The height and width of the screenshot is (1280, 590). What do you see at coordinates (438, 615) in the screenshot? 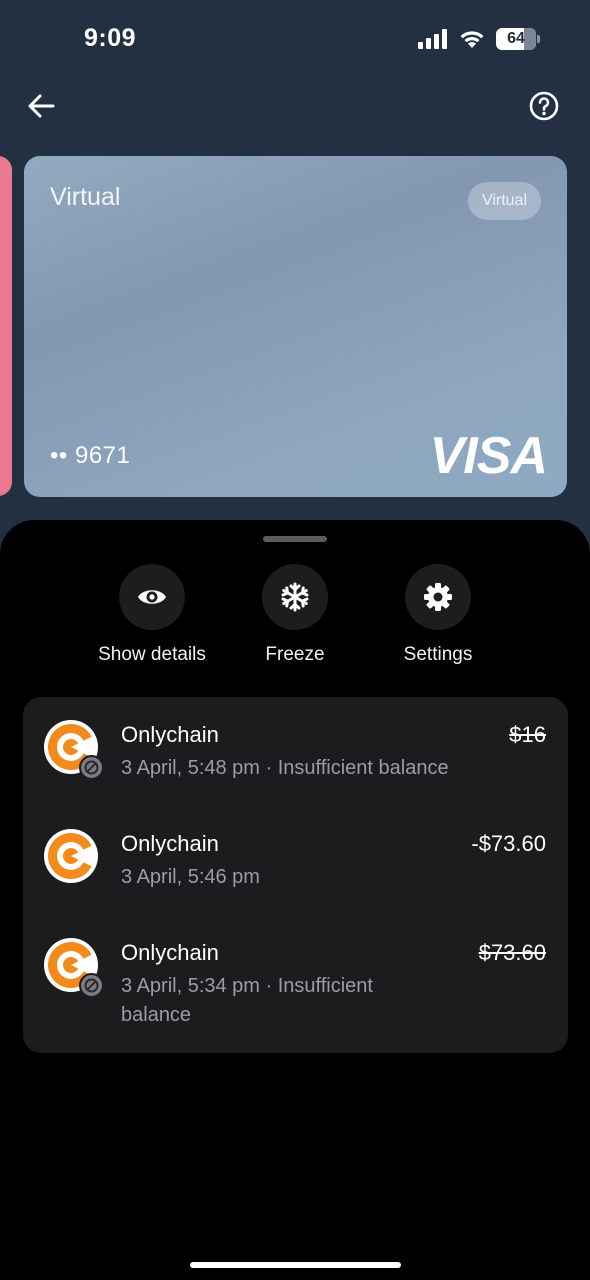
I see `settings-button: Settings` at bounding box center [438, 615].